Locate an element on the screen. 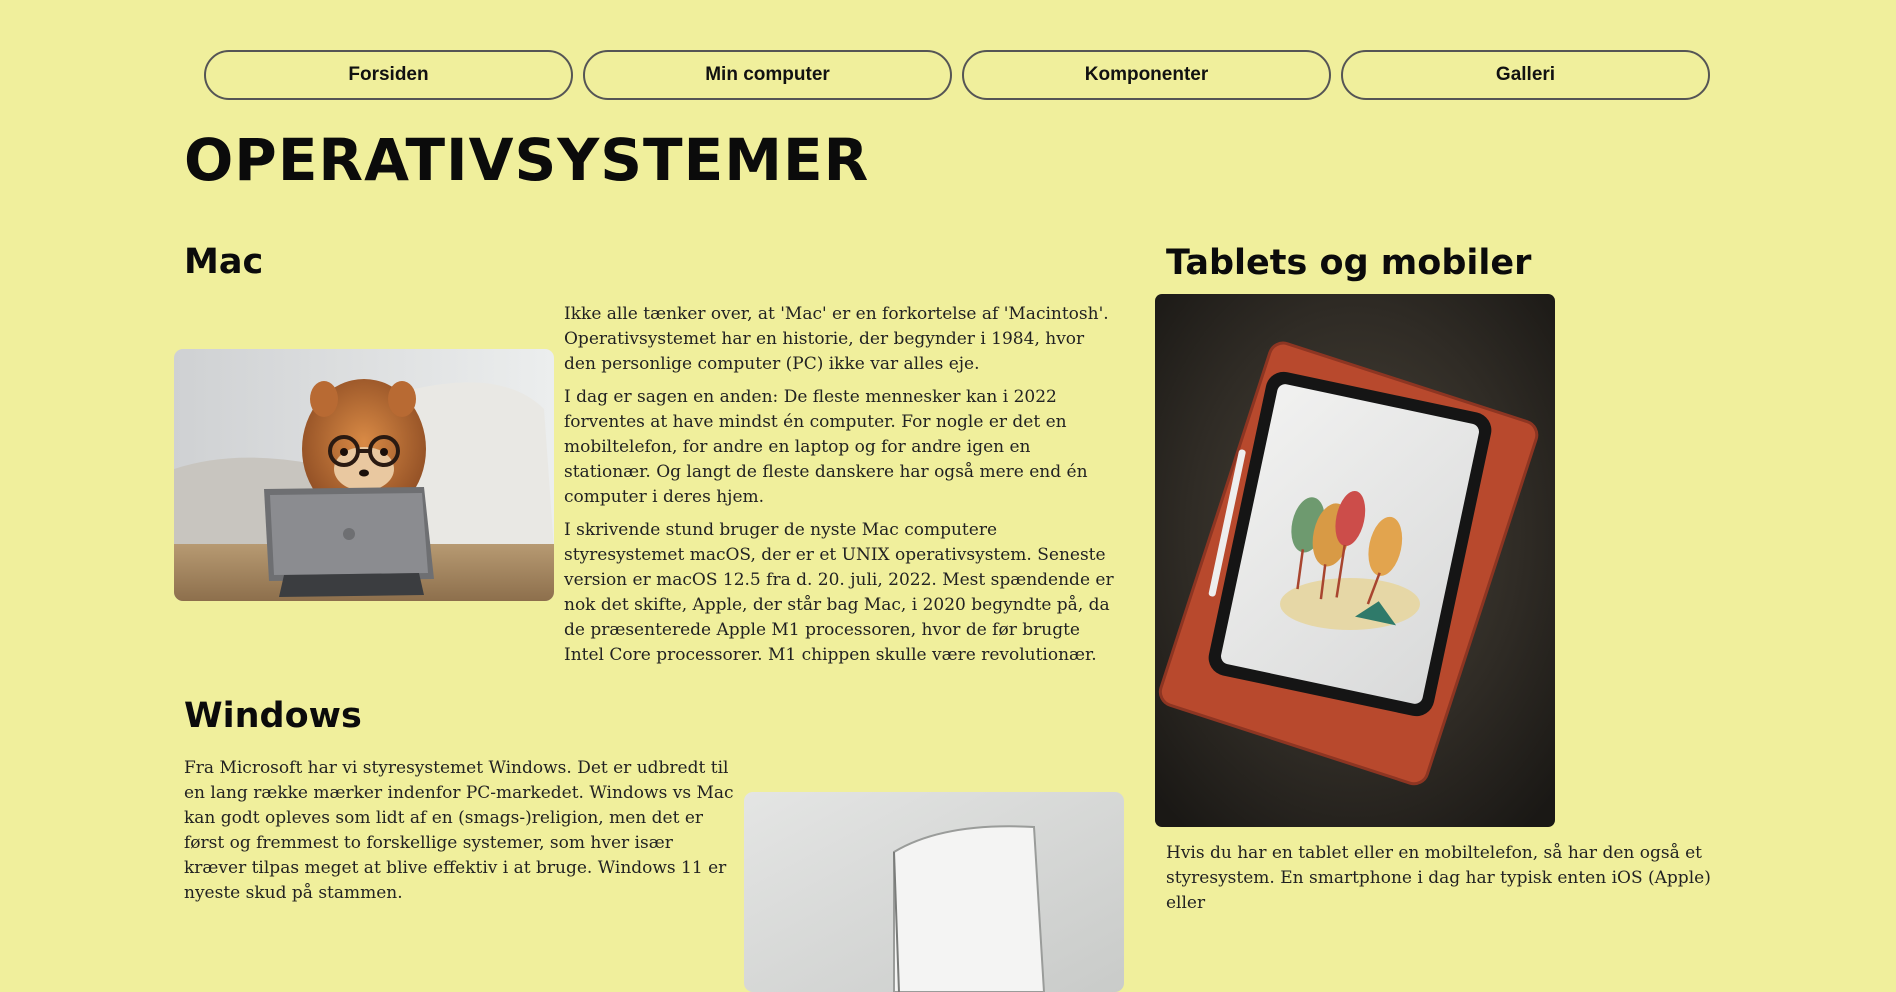 Image resolution: width=1896 pixels, height=992 pixels. mac-dog-photo is located at coordinates (364, 475).